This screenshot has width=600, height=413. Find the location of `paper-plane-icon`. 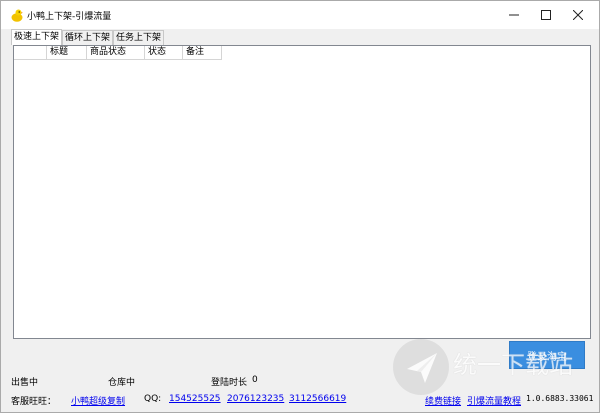

paper-plane-icon is located at coordinates (422, 368).